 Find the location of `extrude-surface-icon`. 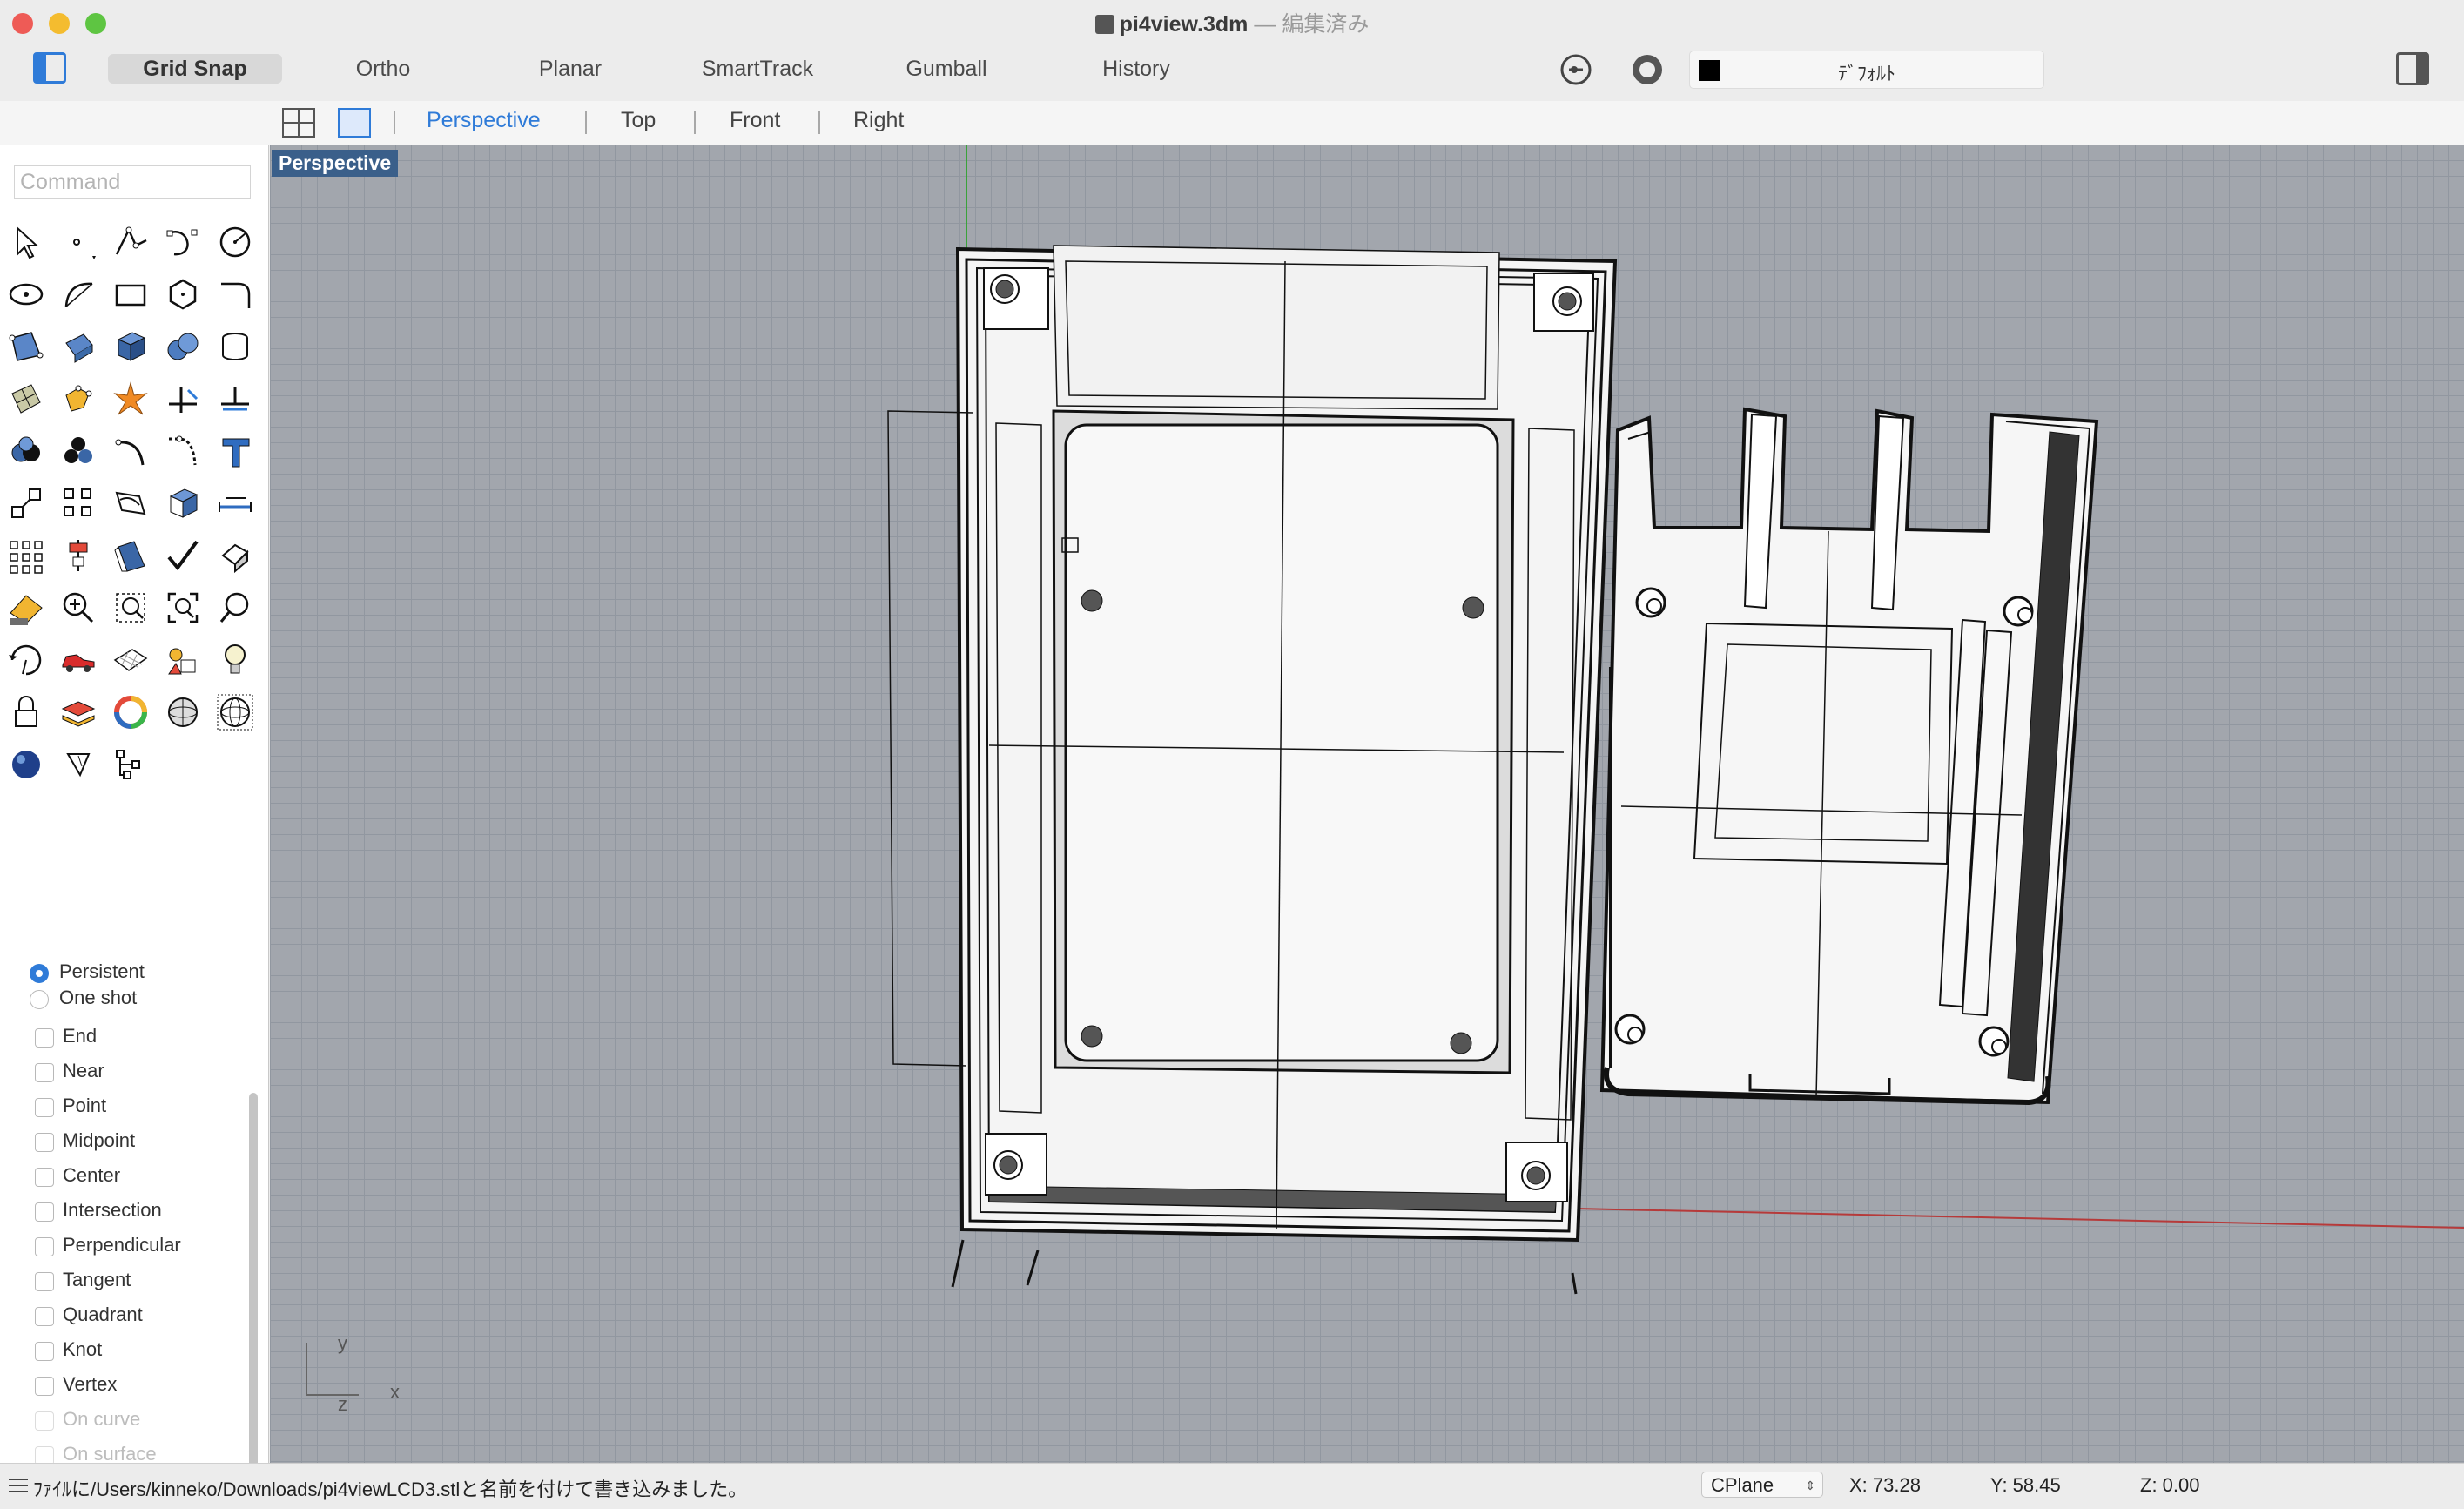

extrude-surface-icon is located at coordinates (79, 347).